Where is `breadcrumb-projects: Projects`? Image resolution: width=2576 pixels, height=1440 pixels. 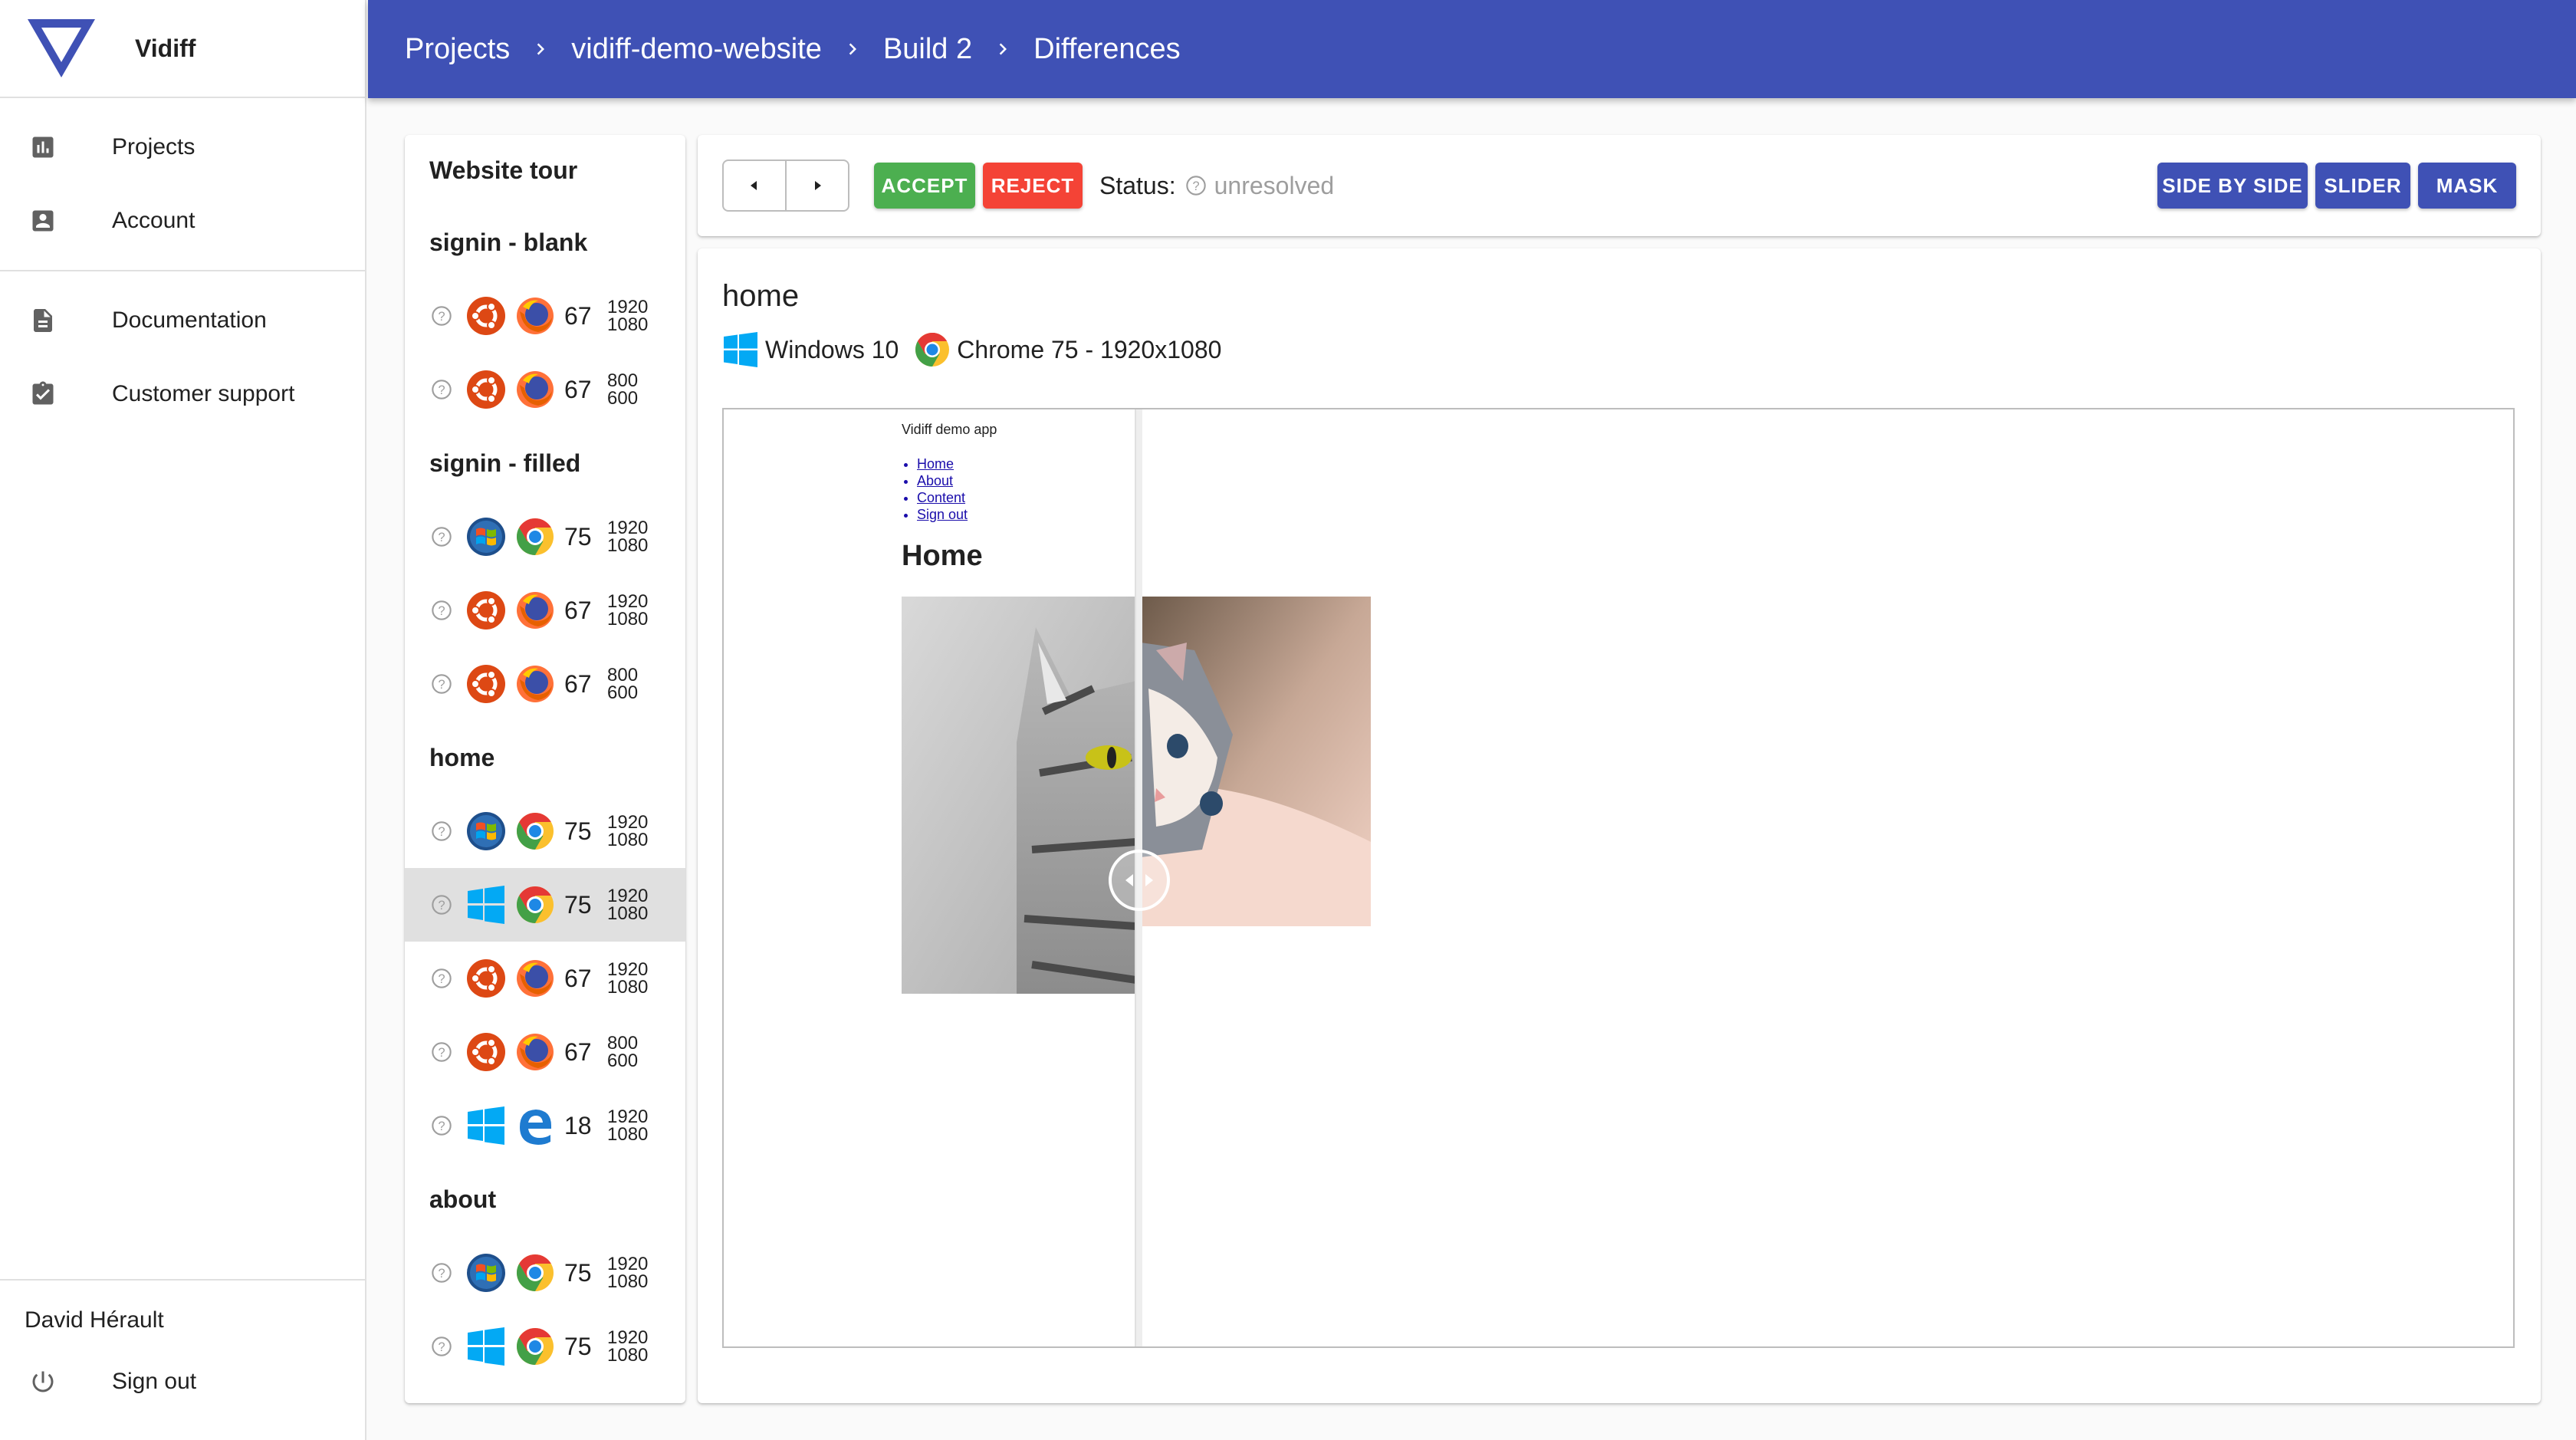
breadcrumb-projects: Projects is located at coordinates (458, 49).